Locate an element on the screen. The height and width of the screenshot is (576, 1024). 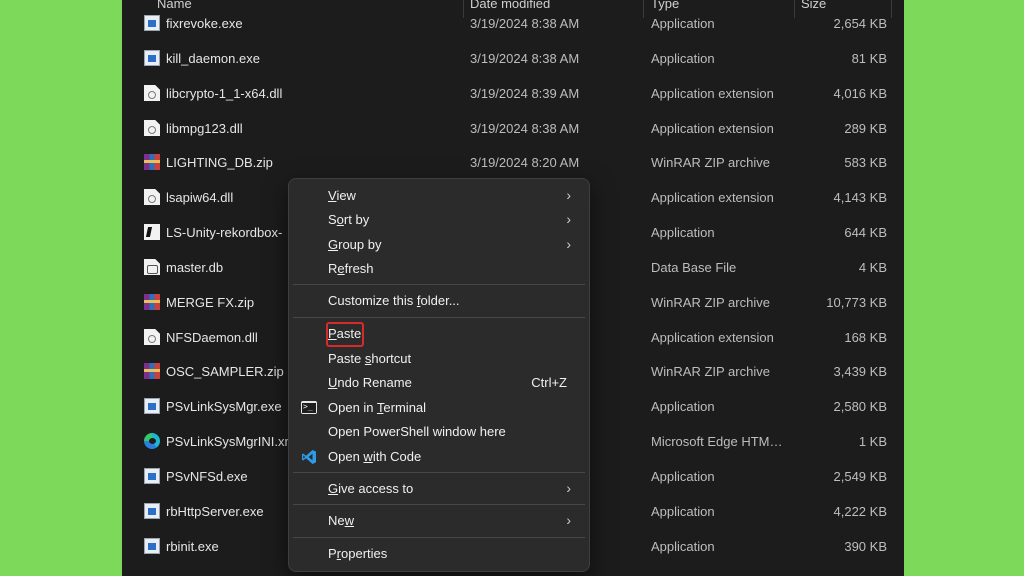
file-size: 2,580 KB is located at coordinates (860, 406).